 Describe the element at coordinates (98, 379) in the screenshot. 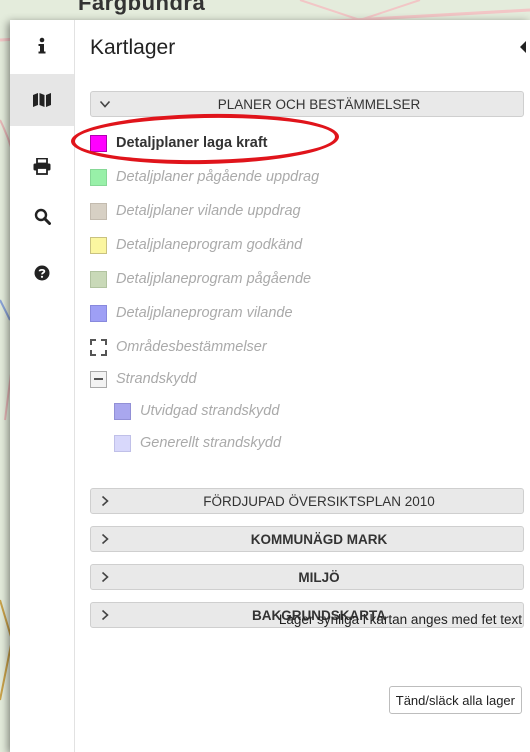

I see `collapse-minus-icon` at that location.